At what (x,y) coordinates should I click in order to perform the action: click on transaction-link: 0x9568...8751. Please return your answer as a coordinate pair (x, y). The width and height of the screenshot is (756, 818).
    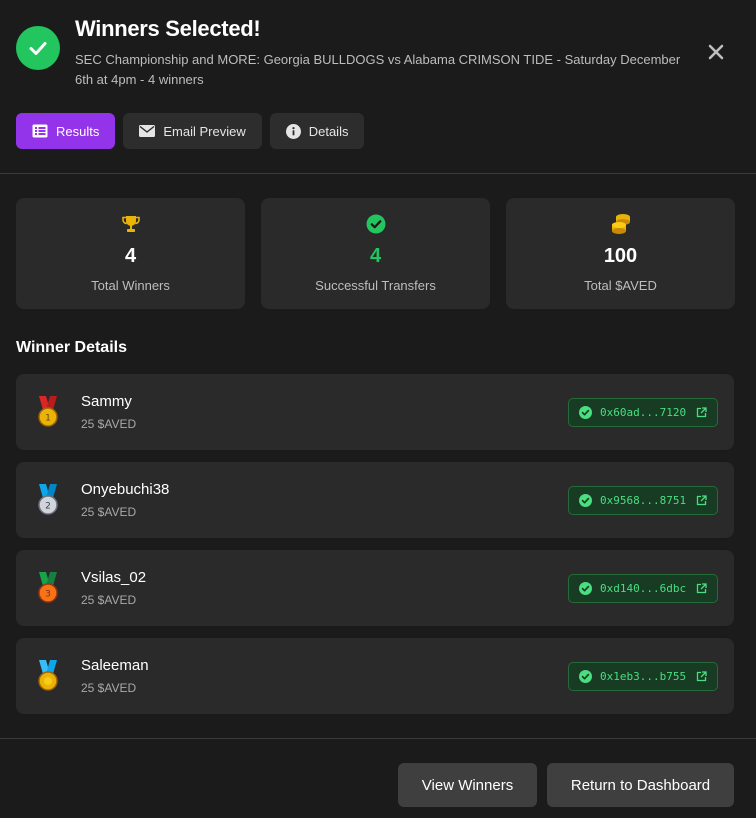
    Looking at the image, I should click on (643, 500).